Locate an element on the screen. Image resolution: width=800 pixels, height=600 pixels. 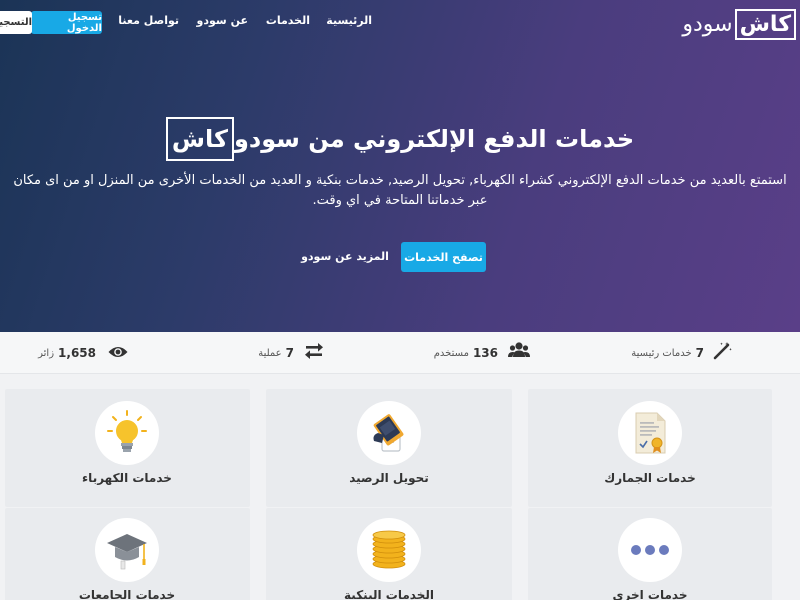
stat-transactions: 7 عملية is located at coordinates (291, 353).